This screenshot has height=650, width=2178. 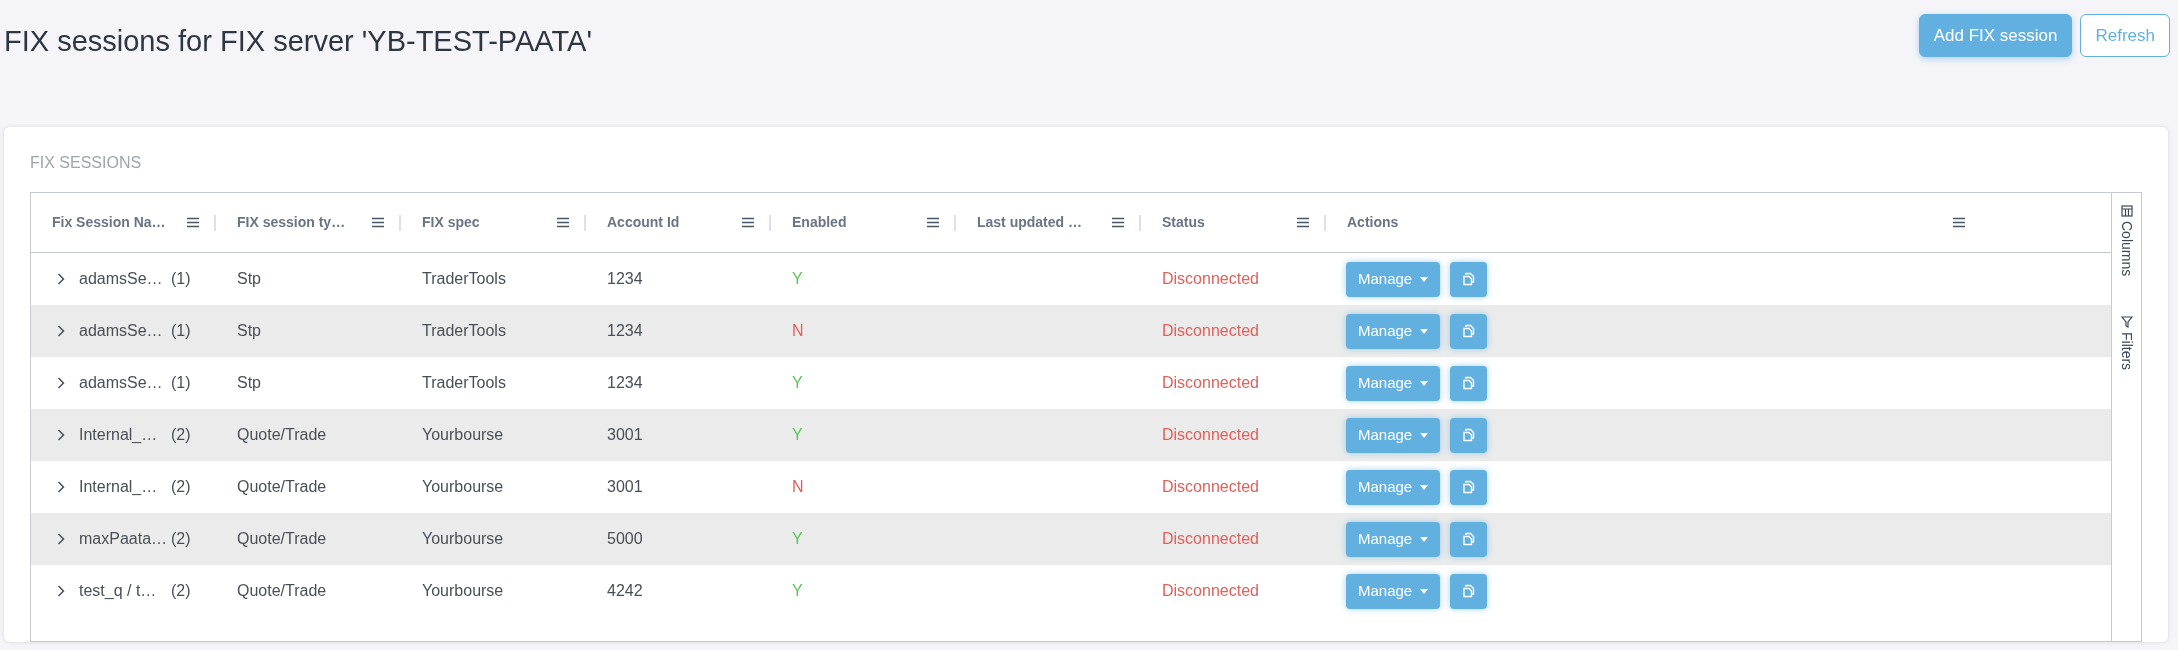 I want to click on filter-icon, so click(x=2126, y=322).